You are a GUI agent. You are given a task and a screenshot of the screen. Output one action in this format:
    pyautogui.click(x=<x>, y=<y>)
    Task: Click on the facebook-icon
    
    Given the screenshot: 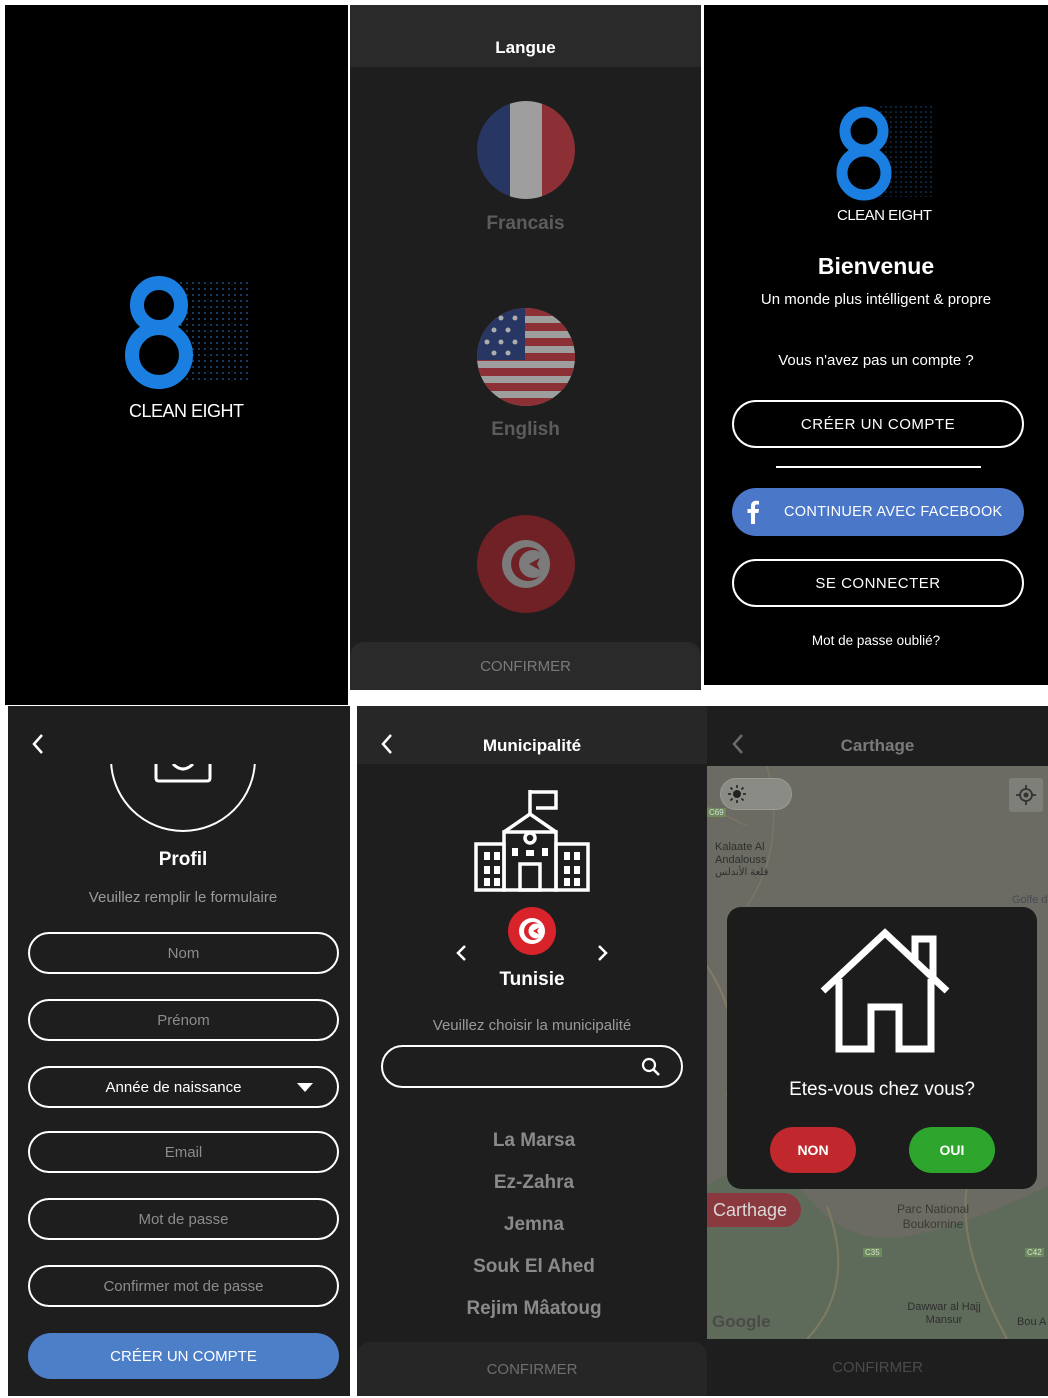 What is the action you would take?
    pyautogui.click(x=753, y=512)
    